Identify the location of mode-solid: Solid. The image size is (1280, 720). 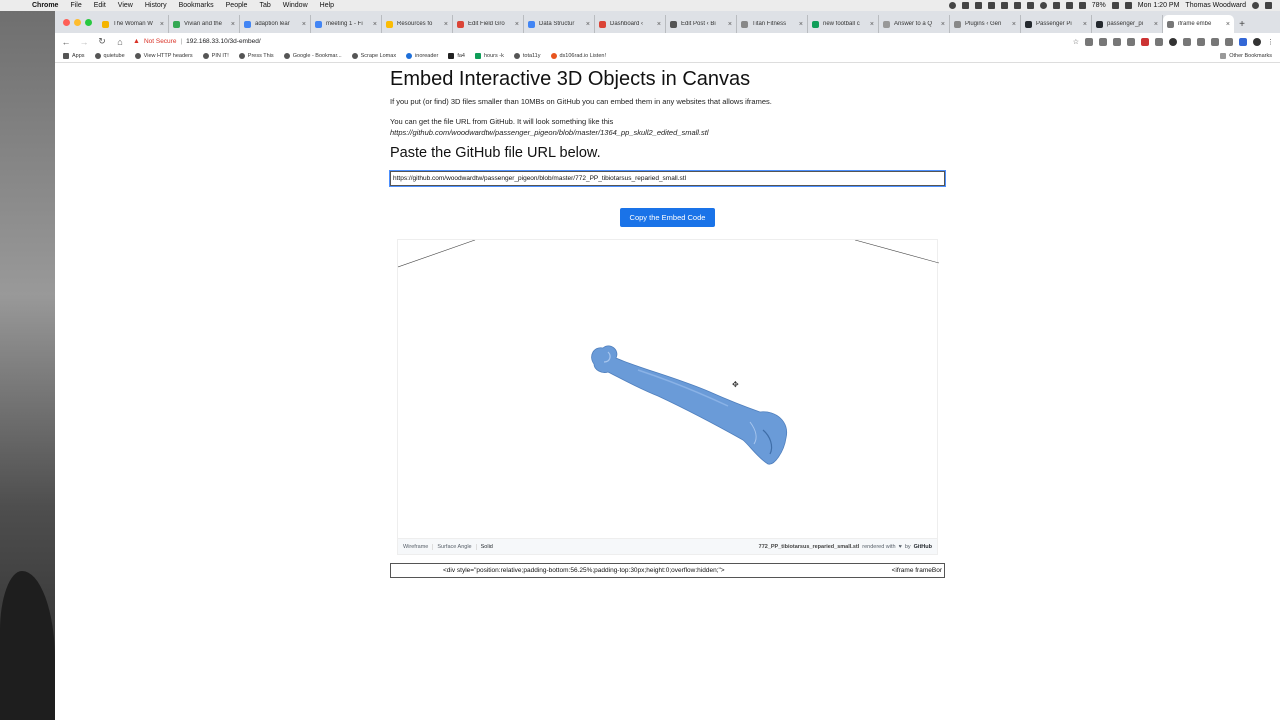
(487, 547).